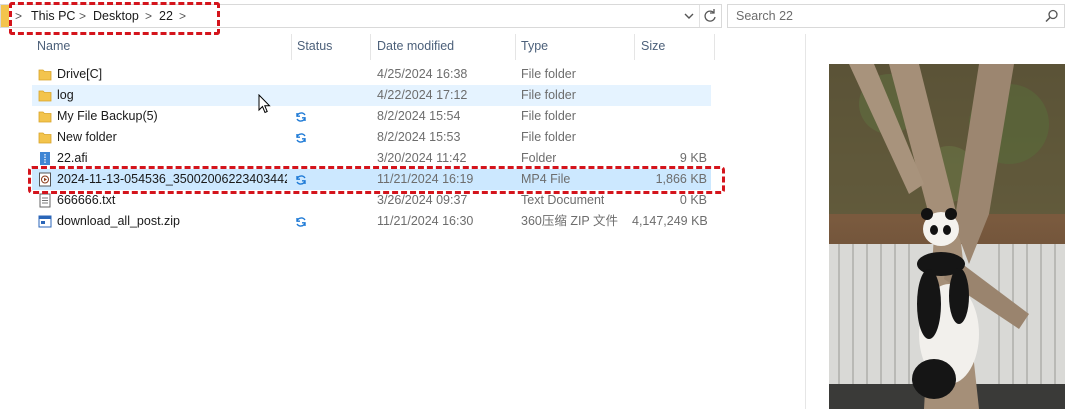 Image resolution: width=1065 pixels, height=409 pixels. What do you see at coordinates (422, 74) in the screenshot?
I see `file-date-modified: 4/25/2024 16:38` at bounding box center [422, 74].